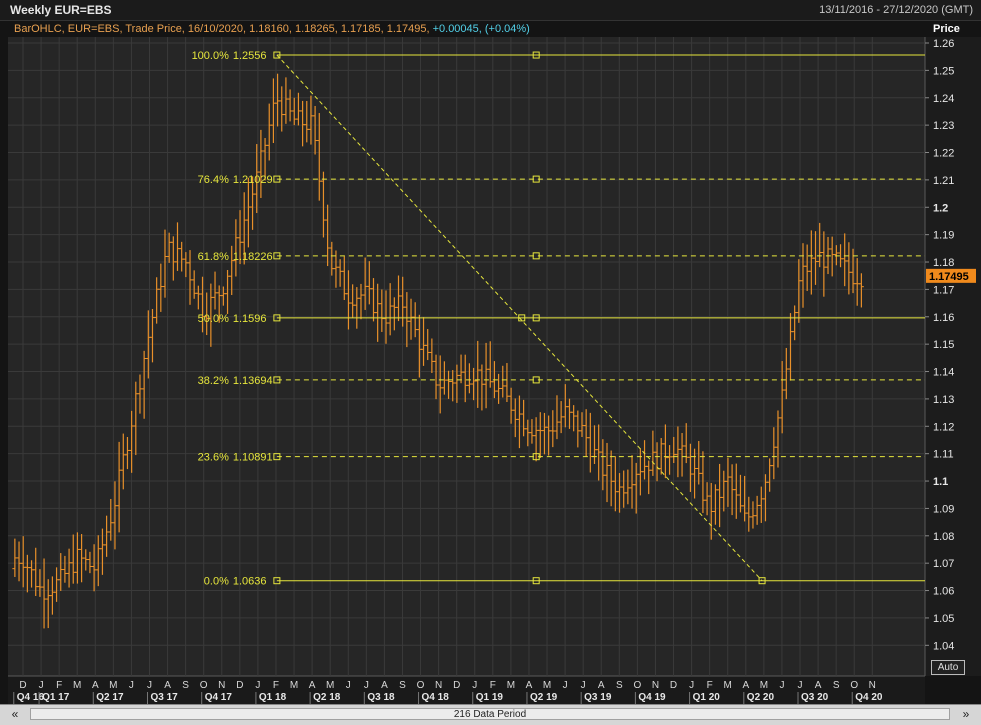 Image resolution: width=981 pixels, height=725 pixels. Describe the element at coordinates (219, 697) in the screenshot. I see `quarter-label: Q4 17` at that location.